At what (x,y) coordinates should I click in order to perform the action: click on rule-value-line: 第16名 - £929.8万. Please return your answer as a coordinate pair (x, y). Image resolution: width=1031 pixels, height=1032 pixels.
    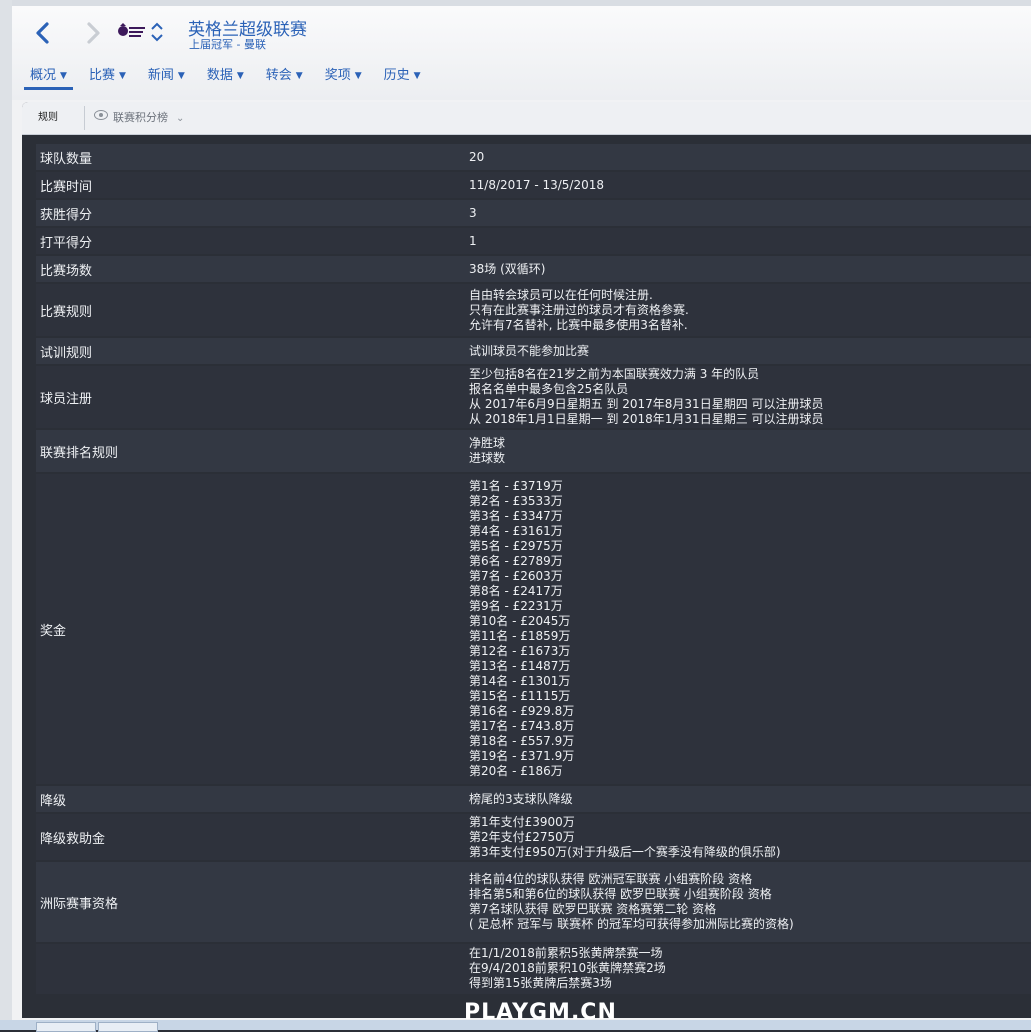
    Looking at the image, I should click on (522, 711).